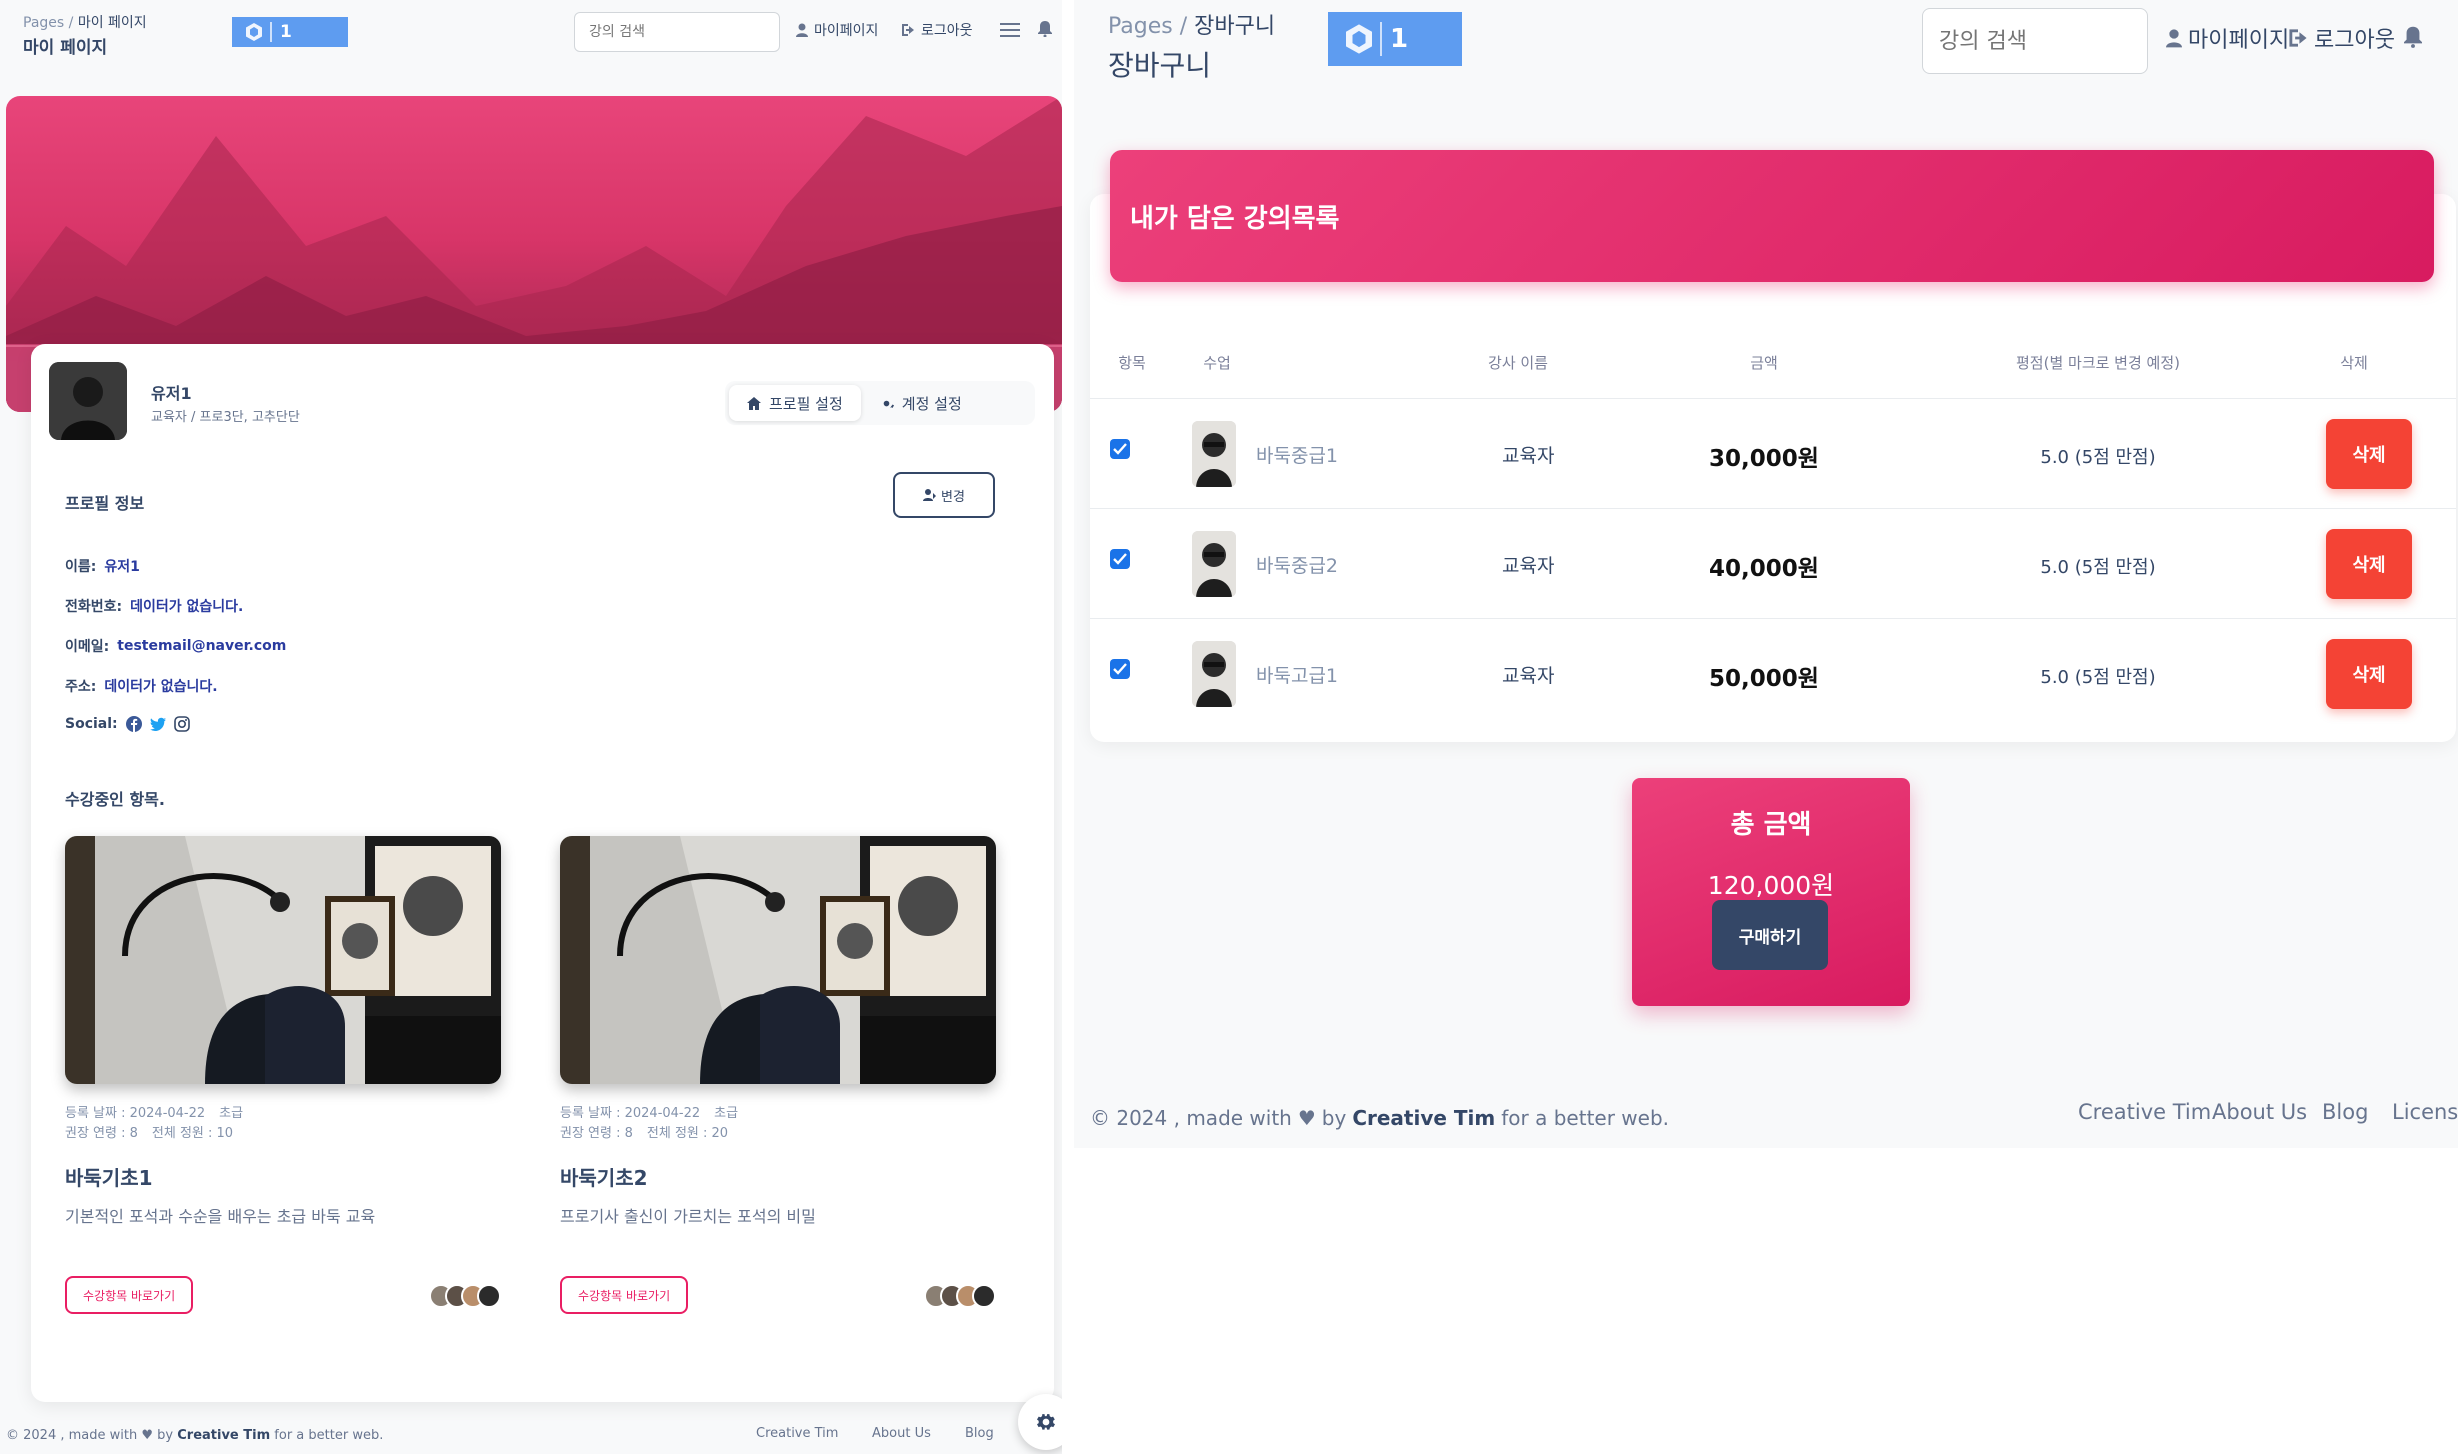  What do you see at coordinates (1297, 454) in the screenshot?
I see `course-name: 바둑중급1` at bounding box center [1297, 454].